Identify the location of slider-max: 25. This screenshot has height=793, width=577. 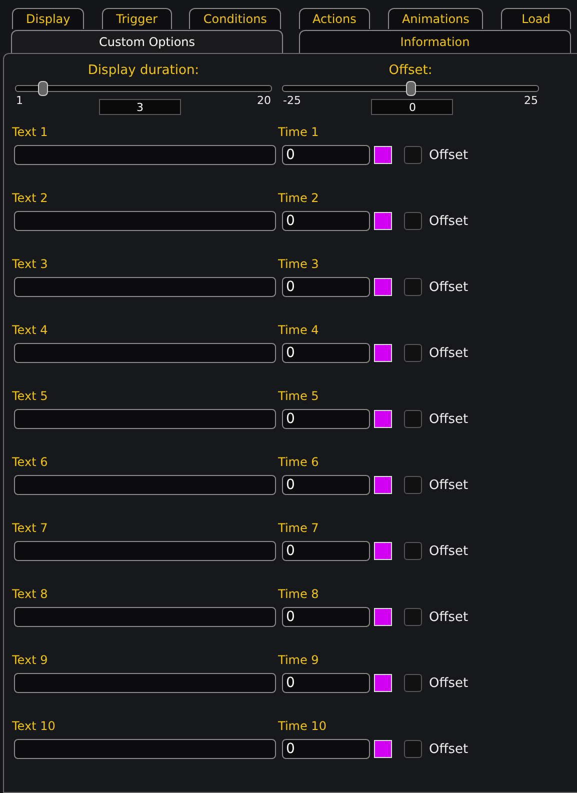
(531, 101).